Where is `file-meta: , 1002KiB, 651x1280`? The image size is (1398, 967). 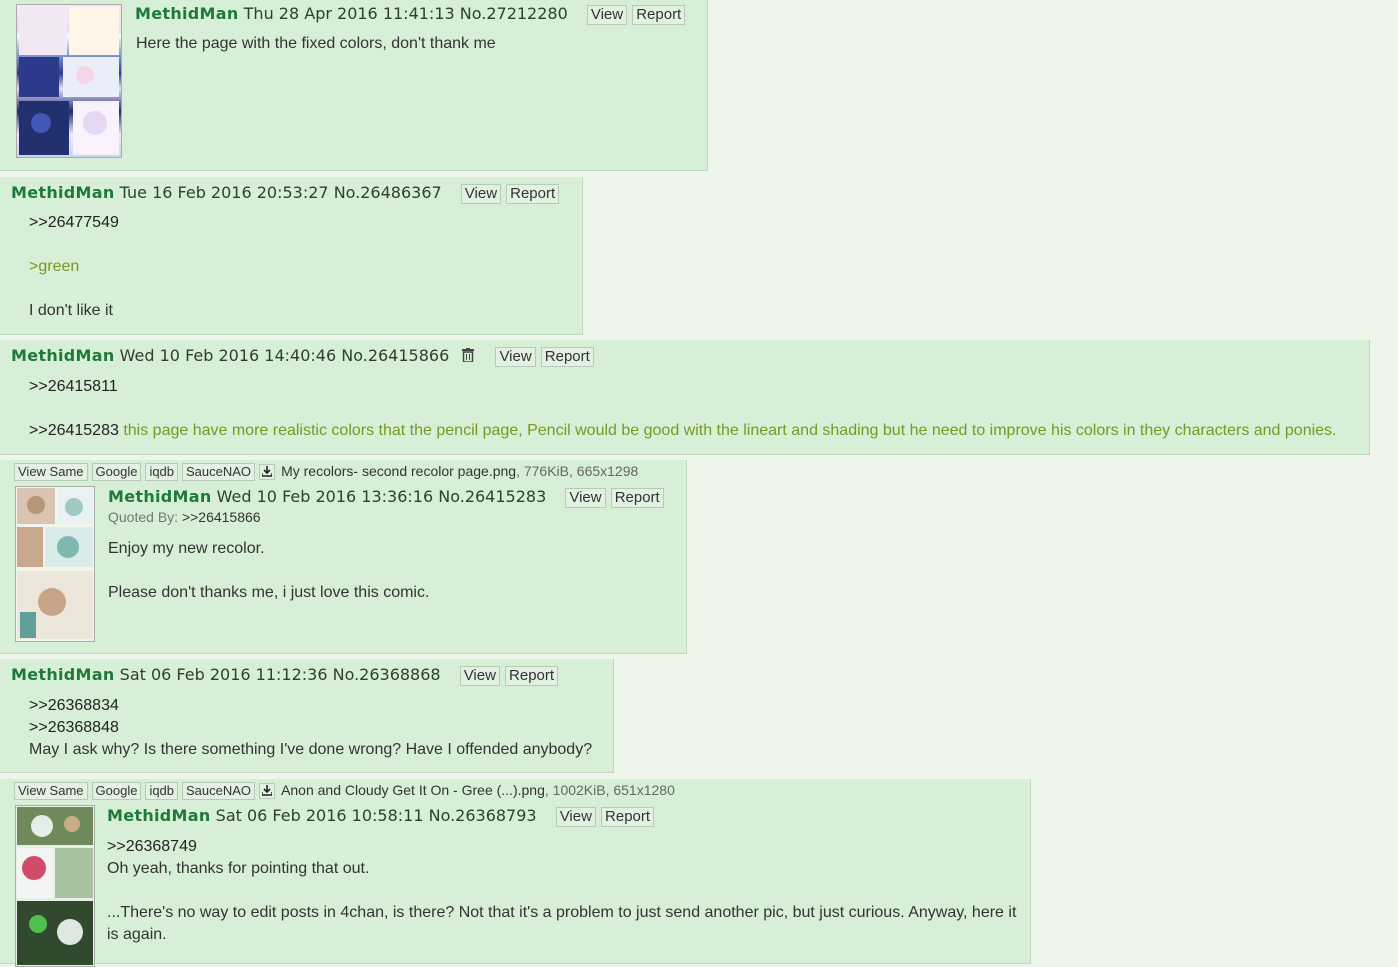
file-meta: , 1002KiB, 651x1280 is located at coordinates (609, 790).